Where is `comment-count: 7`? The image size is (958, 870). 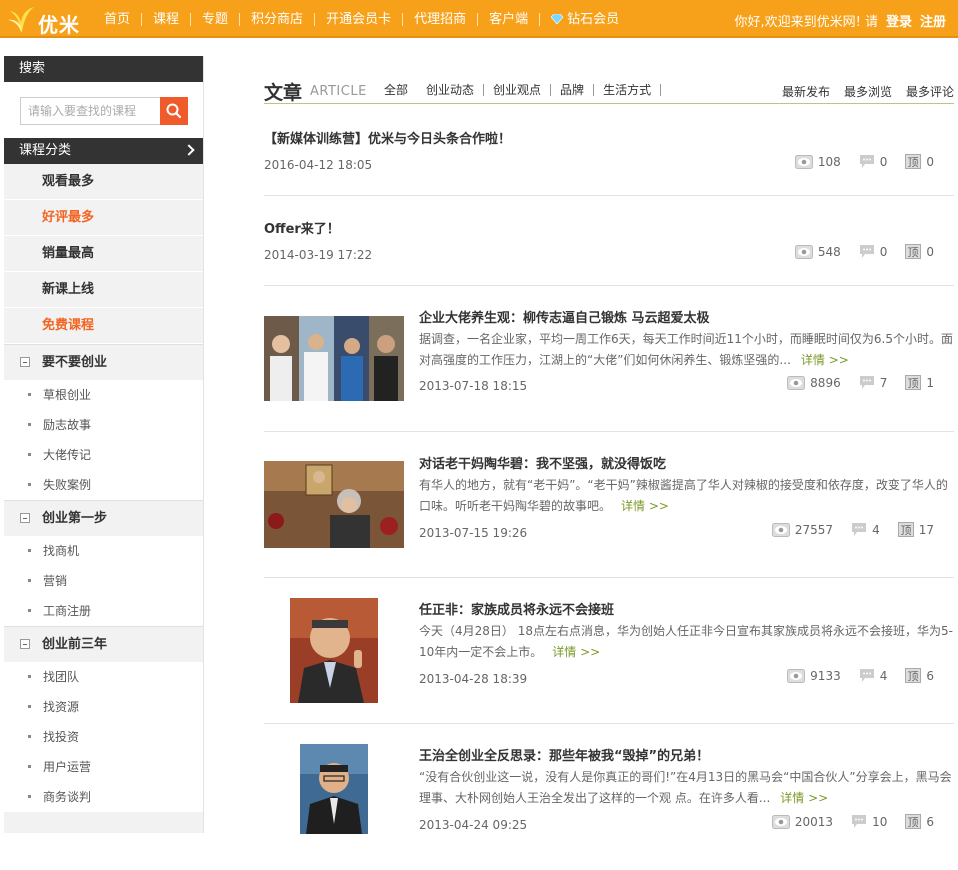
comment-count: 7 is located at coordinates (873, 382).